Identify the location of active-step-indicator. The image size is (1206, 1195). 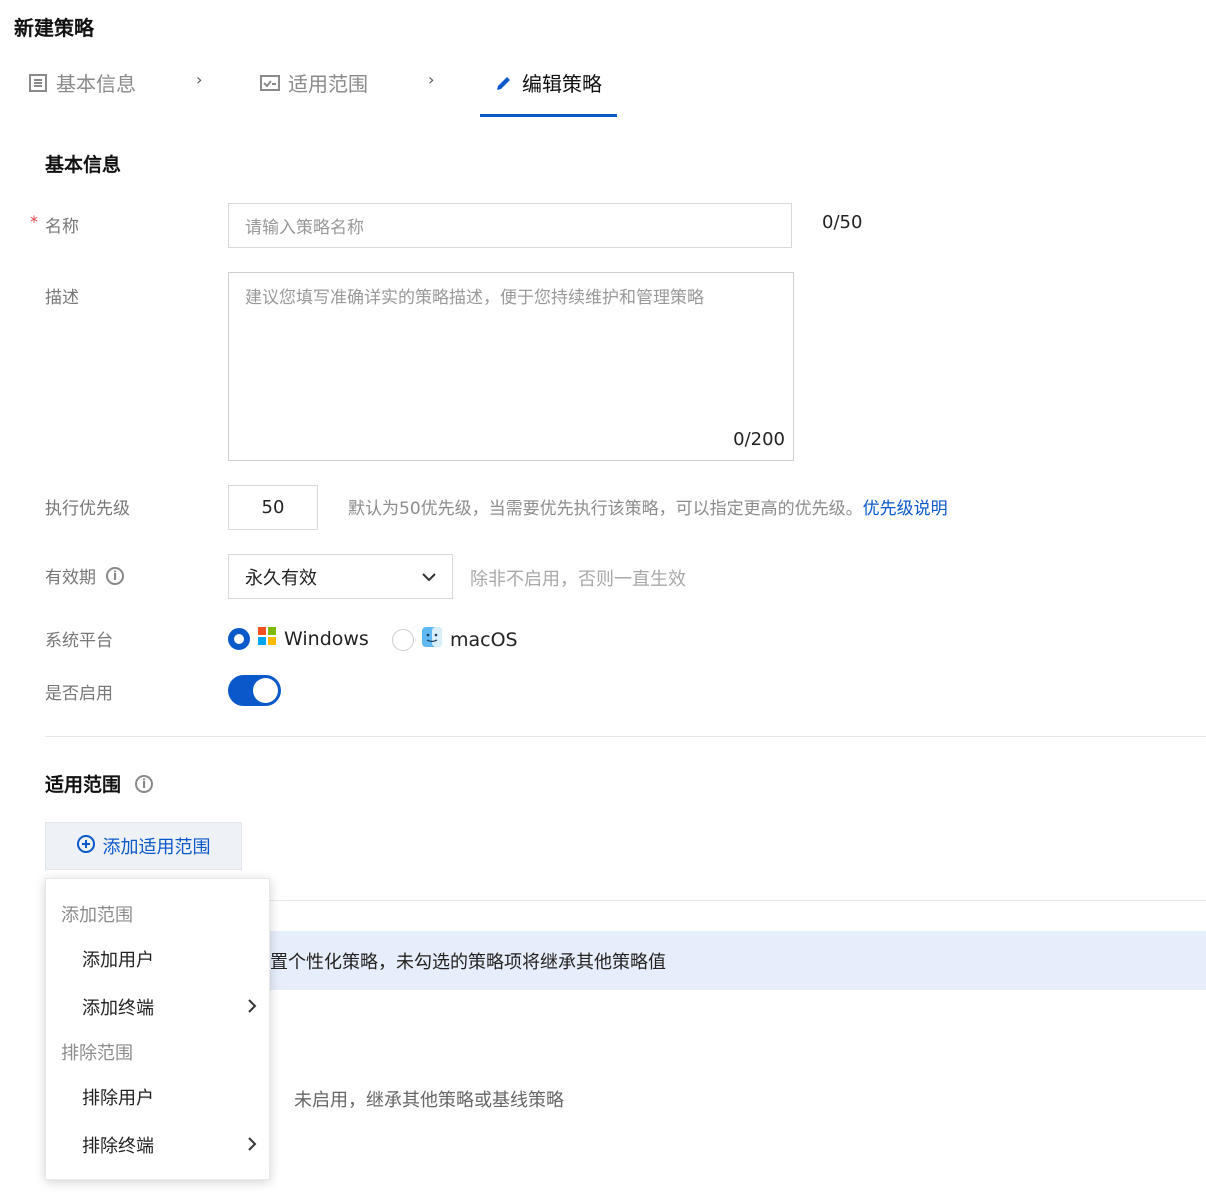
(548, 115).